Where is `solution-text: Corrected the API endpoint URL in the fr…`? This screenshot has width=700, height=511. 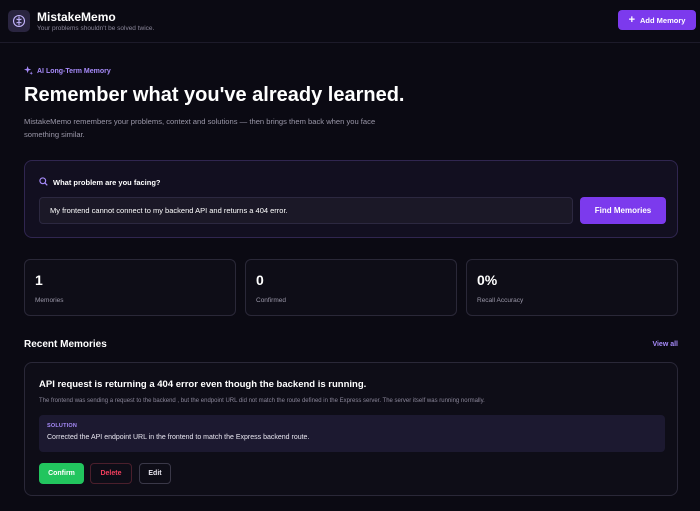
solution-text: Corrected the API endpoint URL in the fr… is located at coordinates (178, 437).